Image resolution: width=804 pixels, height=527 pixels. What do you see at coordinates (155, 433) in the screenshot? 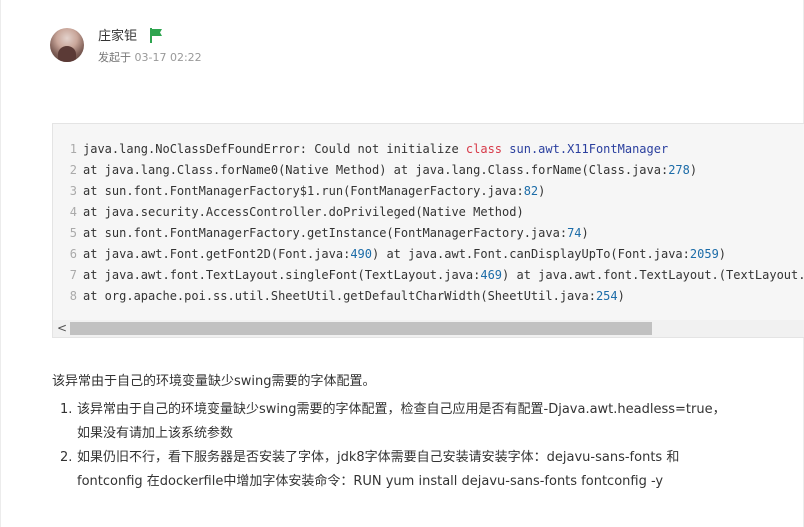
I see `list-item-text: 如果没有请加上该系统参数` at bounding box center [155, 433].